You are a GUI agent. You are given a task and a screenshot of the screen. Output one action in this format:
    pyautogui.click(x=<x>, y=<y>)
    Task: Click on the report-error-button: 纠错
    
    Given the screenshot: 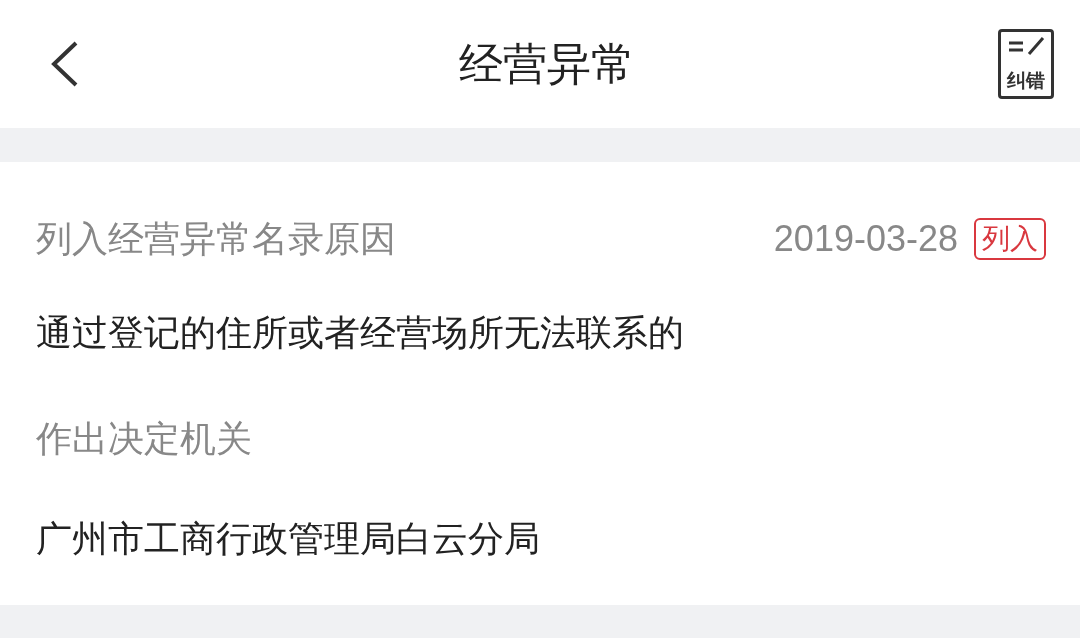 What is the action you would take?
    pyautogui.click(x=1026, y=64)
    